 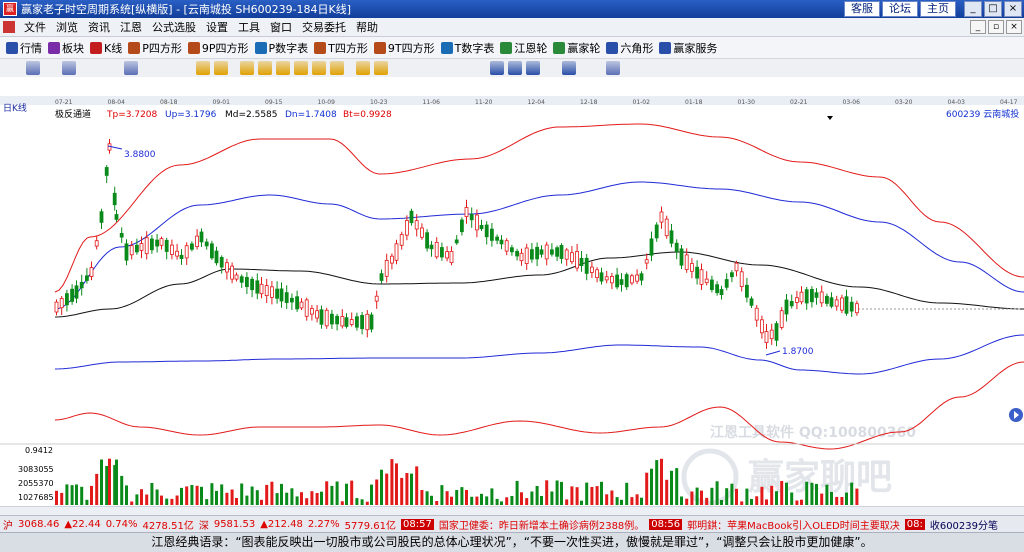 What do you see at coordinates (453, 68) in the screenshot?
I see `drawing-tool-23-icon` at bounding box center [453, 68].